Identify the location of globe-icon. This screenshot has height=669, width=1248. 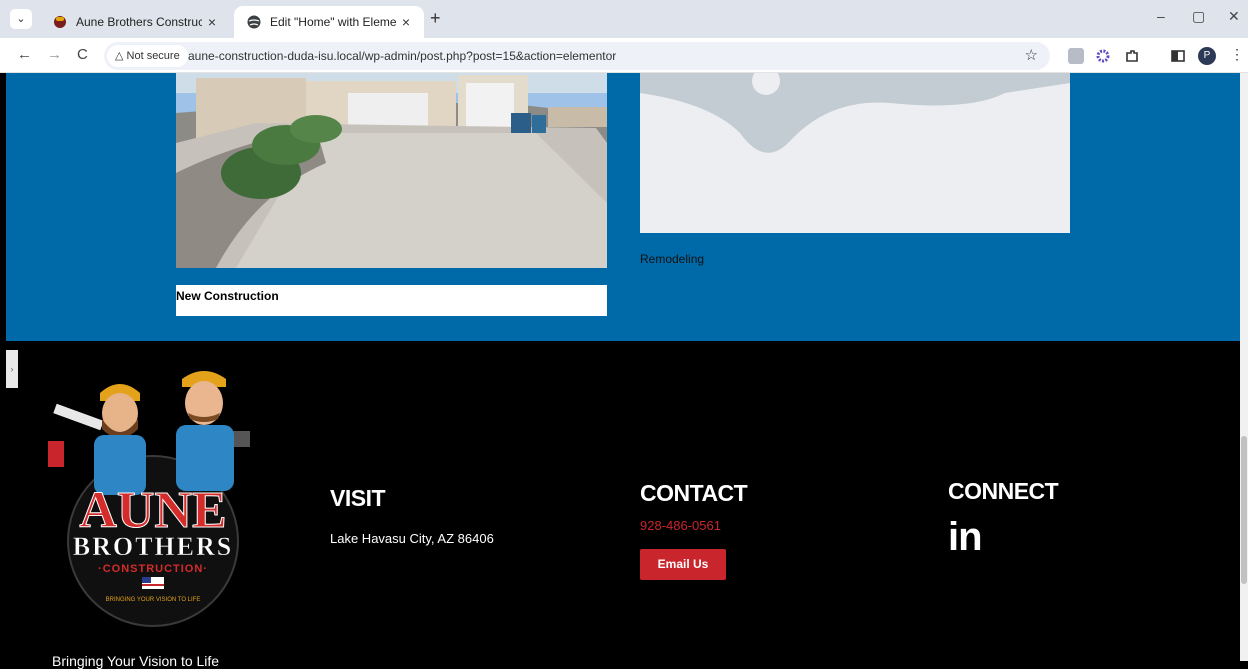
(254, 22).